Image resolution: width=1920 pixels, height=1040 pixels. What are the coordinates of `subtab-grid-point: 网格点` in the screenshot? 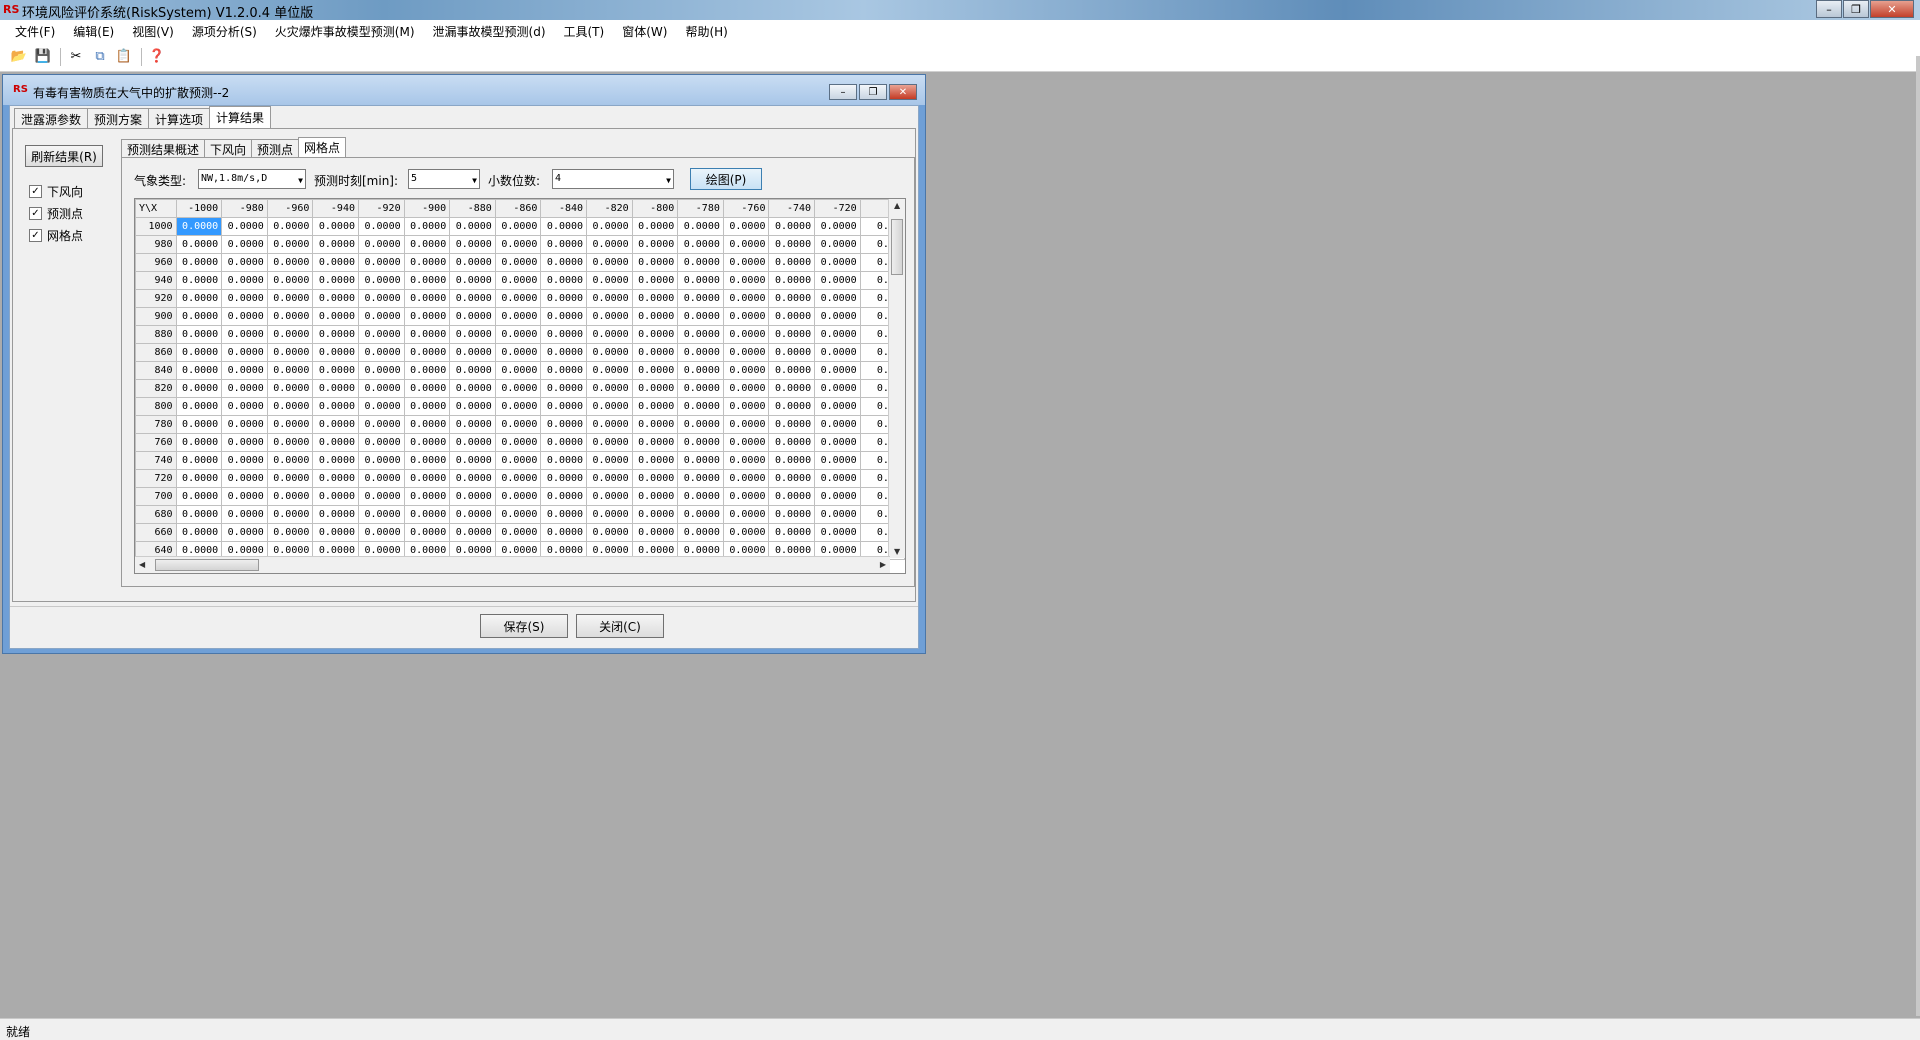 It's located at (322, 147).